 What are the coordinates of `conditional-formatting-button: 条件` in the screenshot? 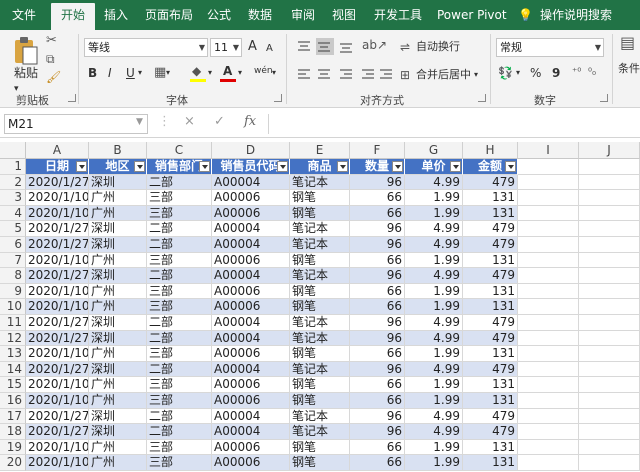 It's located at (629, 69).